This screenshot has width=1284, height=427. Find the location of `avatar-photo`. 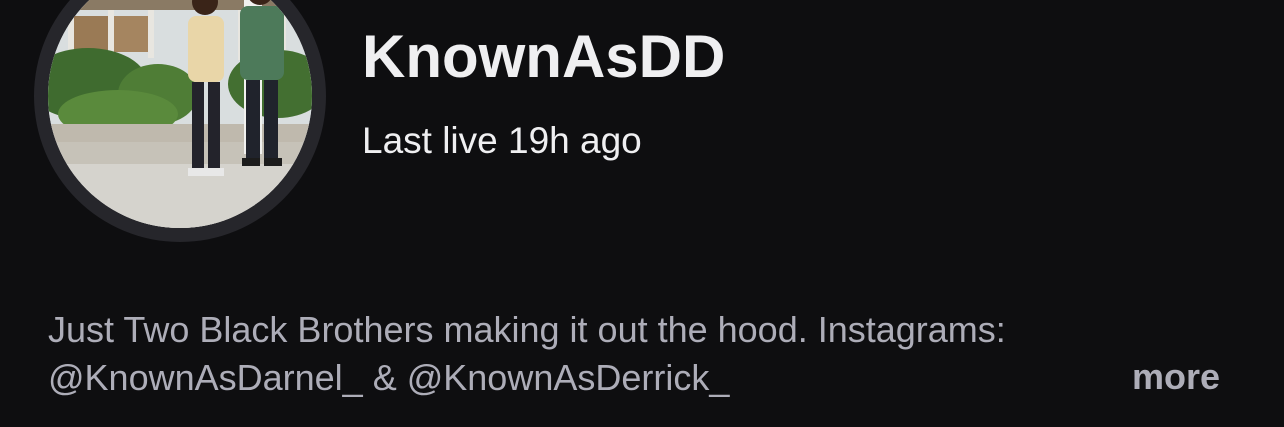

avatar-photo is located at coordinates (180, 114).